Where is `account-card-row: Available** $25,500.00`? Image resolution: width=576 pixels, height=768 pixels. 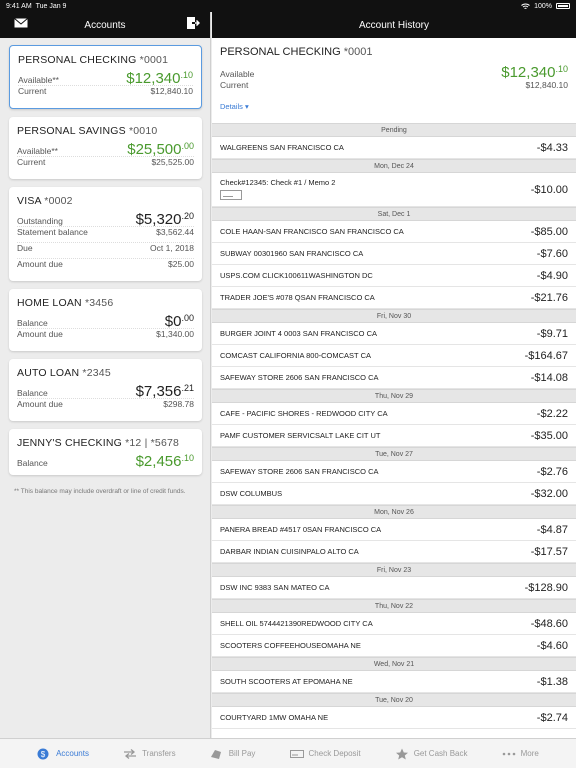 account-card-row: Available** $25,500.00 is located at coordinates (105, 149).